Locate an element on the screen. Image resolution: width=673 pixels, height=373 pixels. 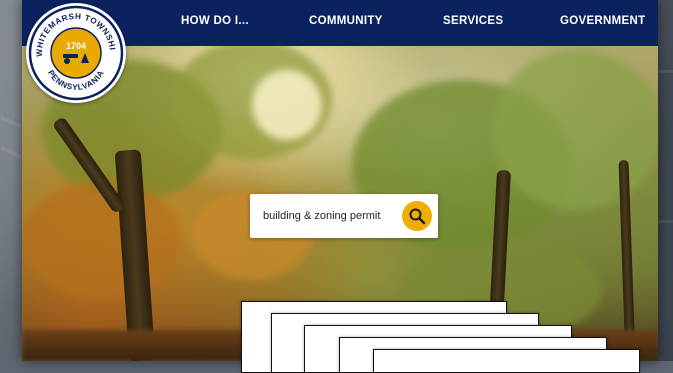
nav-government: GOVERNMENT is located at coordinates (602, 21).